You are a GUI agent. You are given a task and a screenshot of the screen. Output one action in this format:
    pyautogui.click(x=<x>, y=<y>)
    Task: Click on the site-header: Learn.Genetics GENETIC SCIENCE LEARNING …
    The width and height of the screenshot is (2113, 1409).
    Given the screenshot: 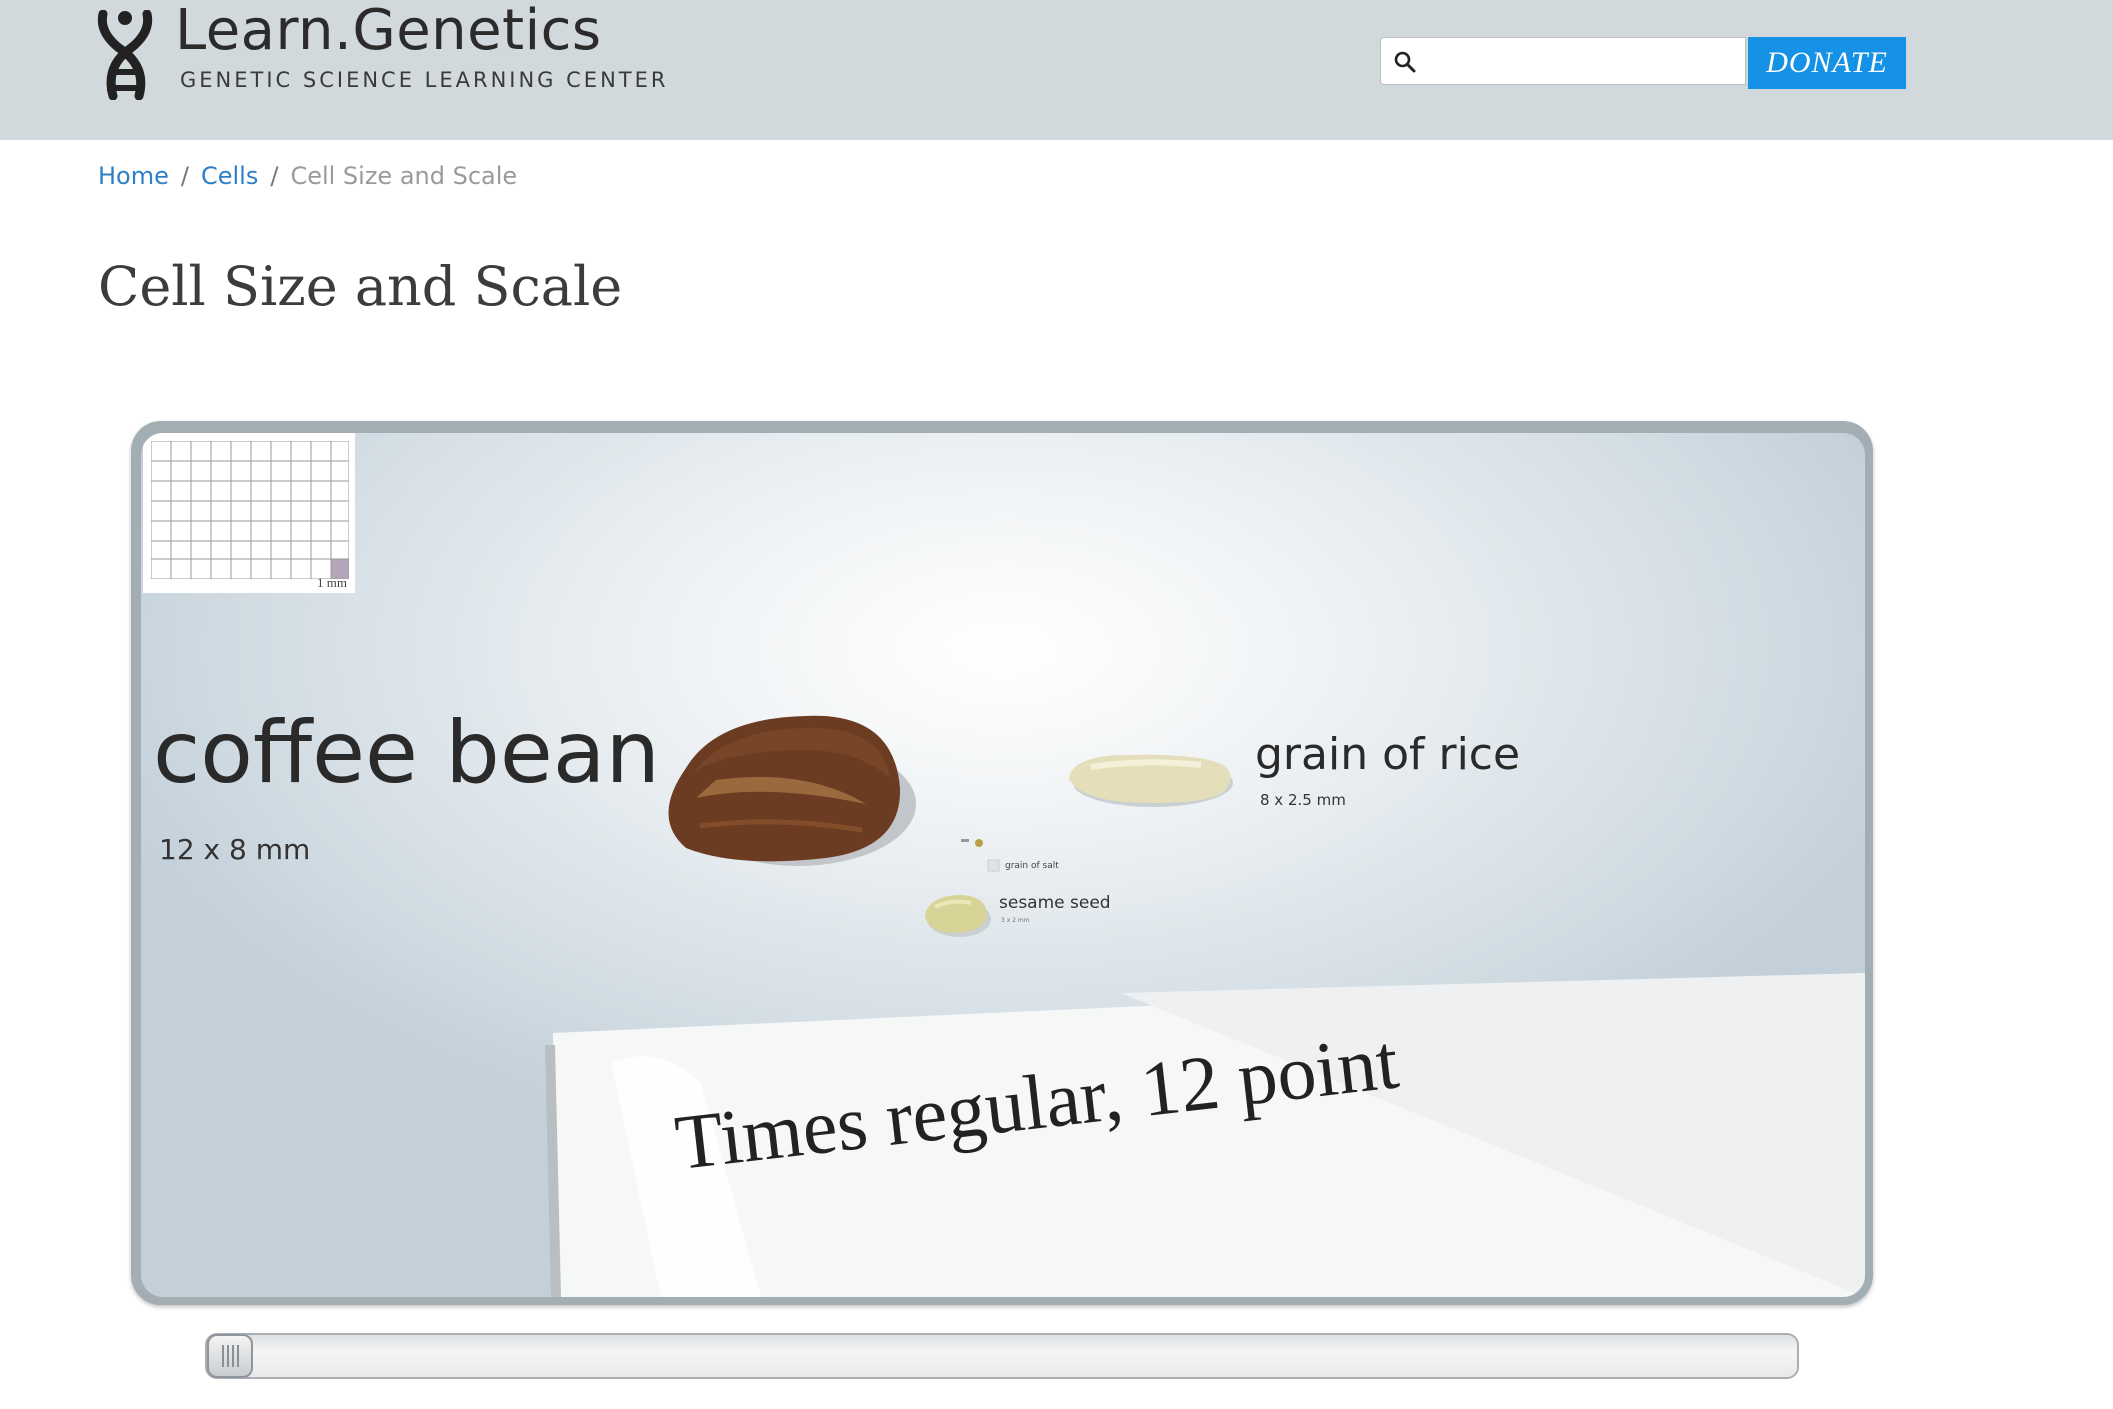 What is the action you would take?
    pyautogui.click(x=1056, y=70)
    